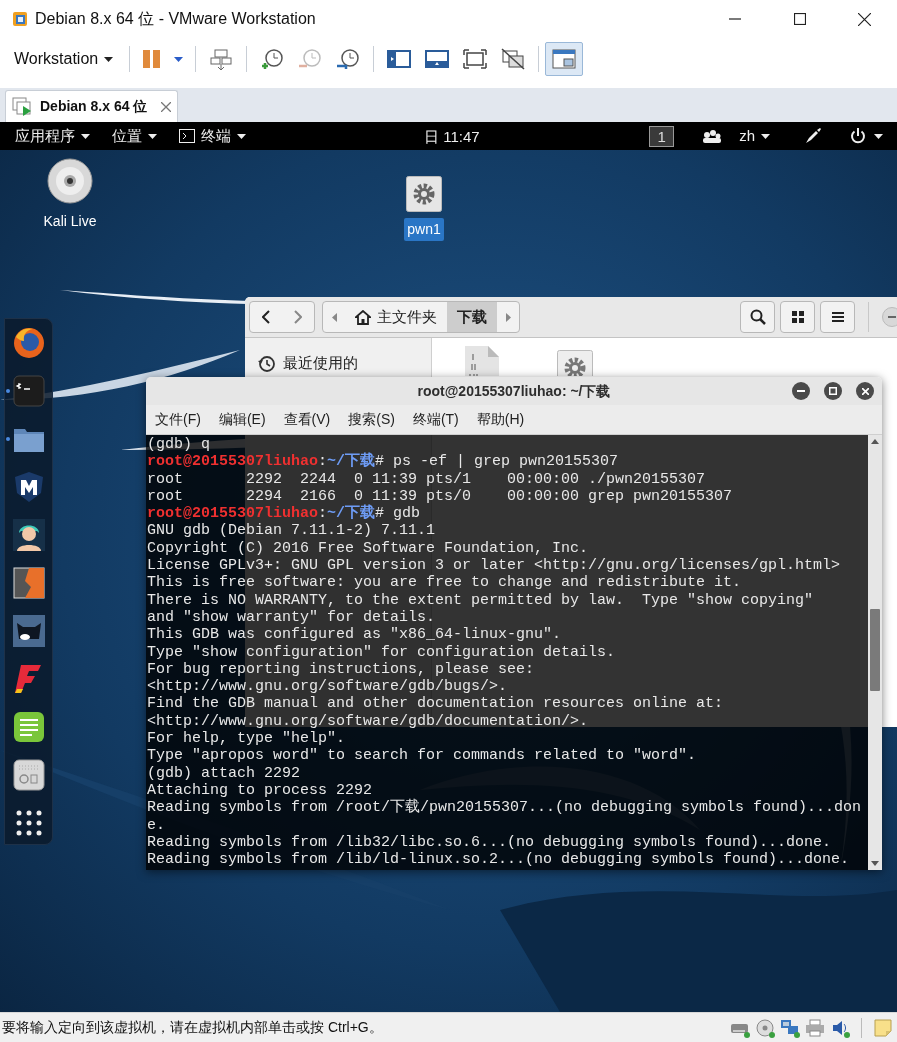 This screenshot has width=897, height=1042. I want to click on search-button, so click(757, 317).